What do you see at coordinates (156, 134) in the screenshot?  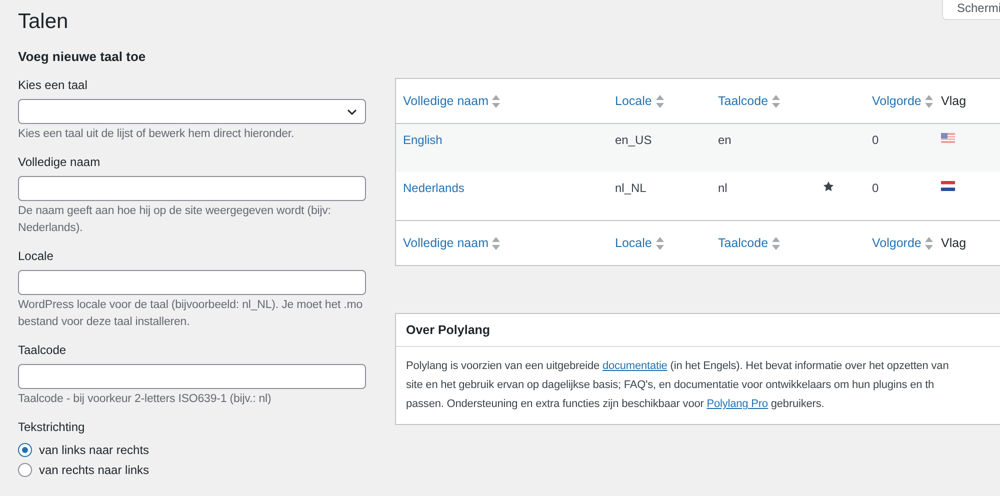 I see `help-text: Kies een taal uit de lijst of bewerk hem direct hieronder.` at bounding box center [156, 134].